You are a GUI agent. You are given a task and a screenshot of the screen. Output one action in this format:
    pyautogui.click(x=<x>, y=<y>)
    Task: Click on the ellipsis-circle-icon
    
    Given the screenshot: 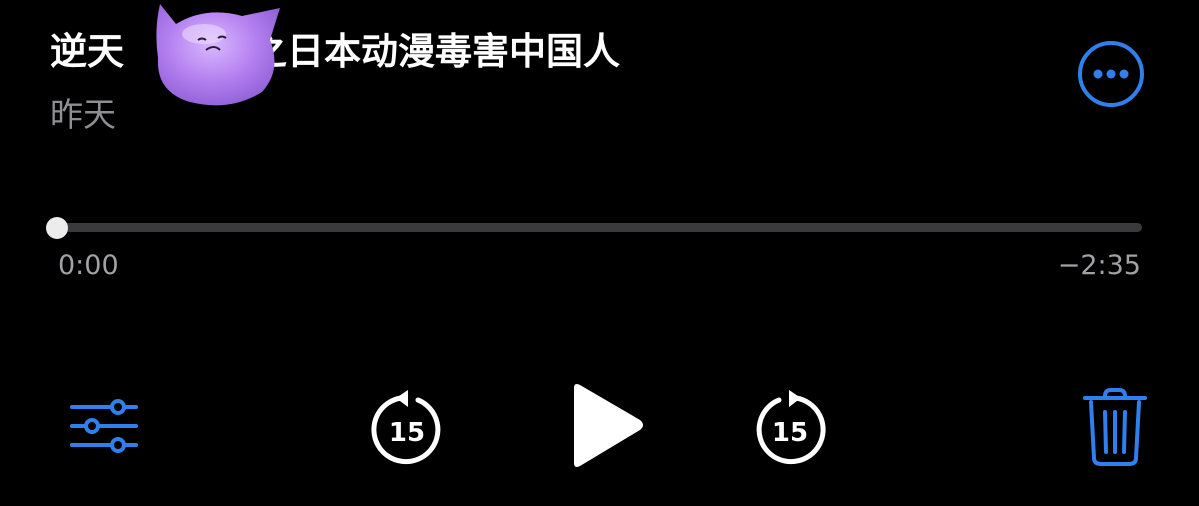 What is the action you would take?
    pyautogui.click(x=1111, y=74)
    